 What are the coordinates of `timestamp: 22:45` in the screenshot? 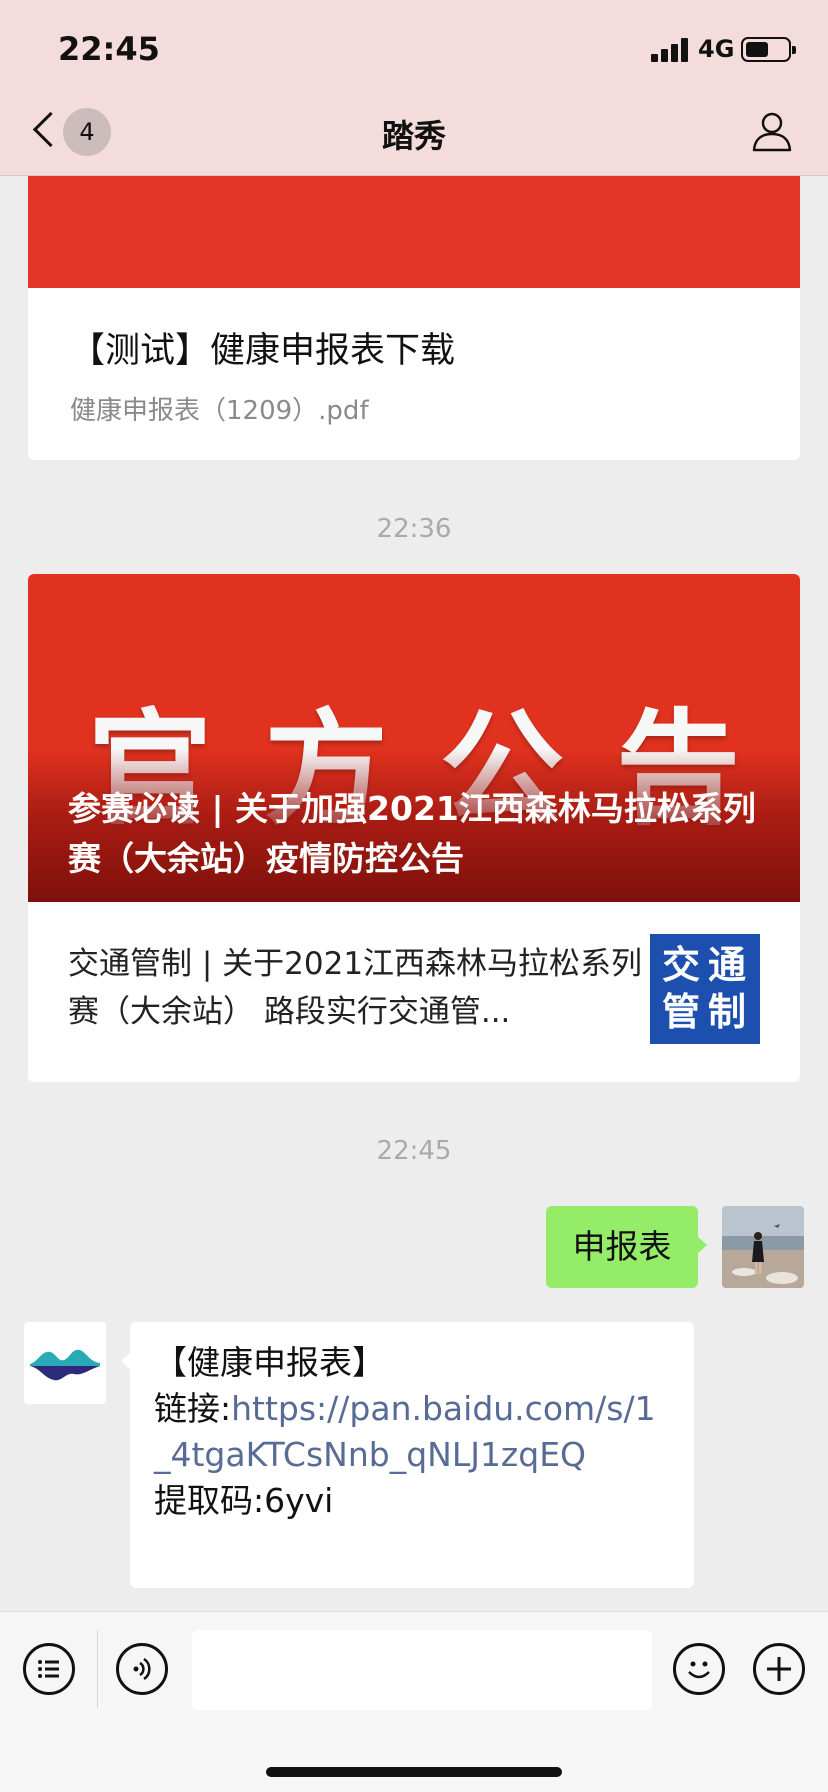 It's located at (414, 1151).